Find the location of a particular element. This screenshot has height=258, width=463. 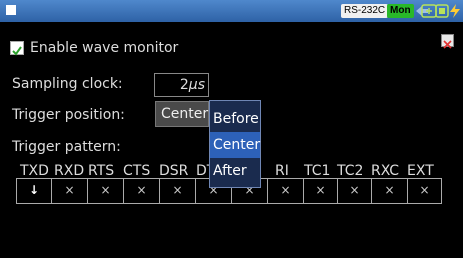

signal-header: TC2 is located at coordinates (350, 171).